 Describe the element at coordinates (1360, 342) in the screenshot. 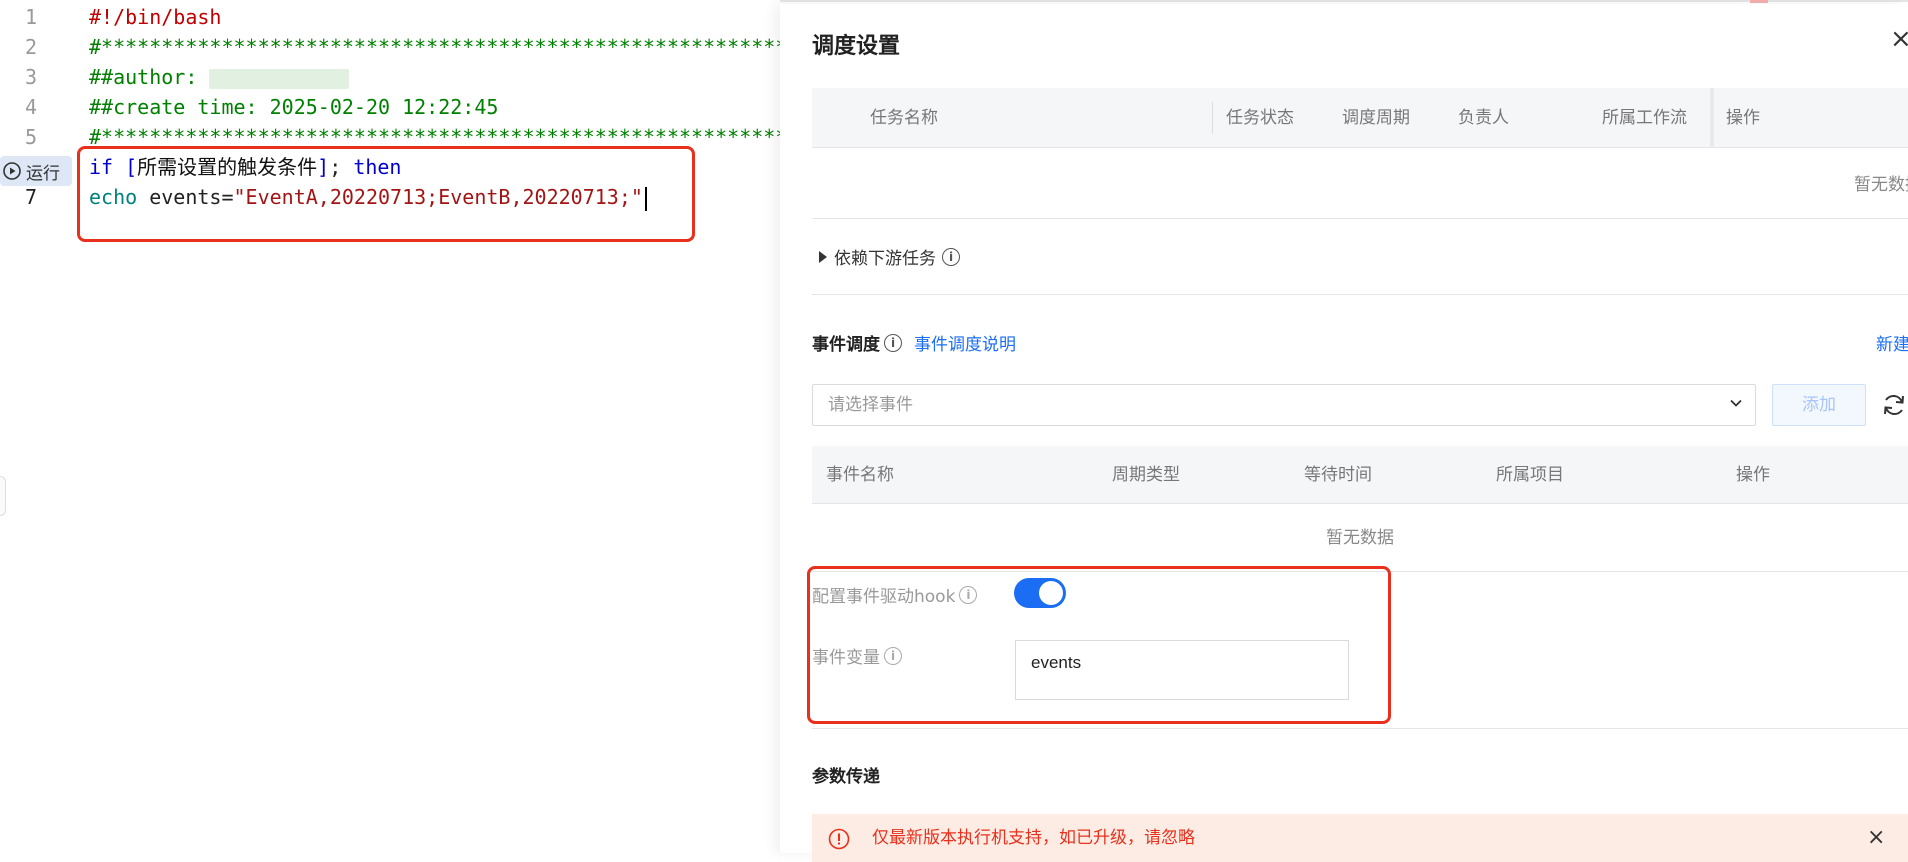

I see `event-section-header: 事件调度 i 事件调度说明 新建事件` at that location.